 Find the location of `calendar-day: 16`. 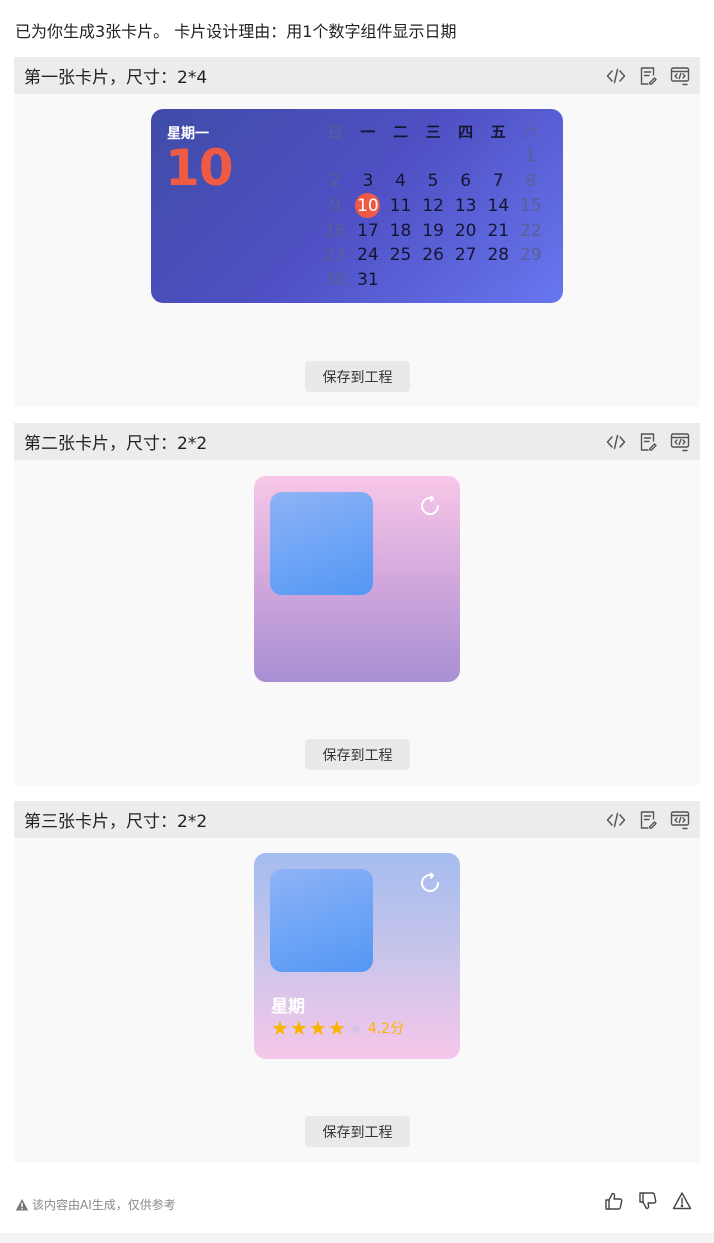

calendar-day: 16 is located at coordinates (335, 230).